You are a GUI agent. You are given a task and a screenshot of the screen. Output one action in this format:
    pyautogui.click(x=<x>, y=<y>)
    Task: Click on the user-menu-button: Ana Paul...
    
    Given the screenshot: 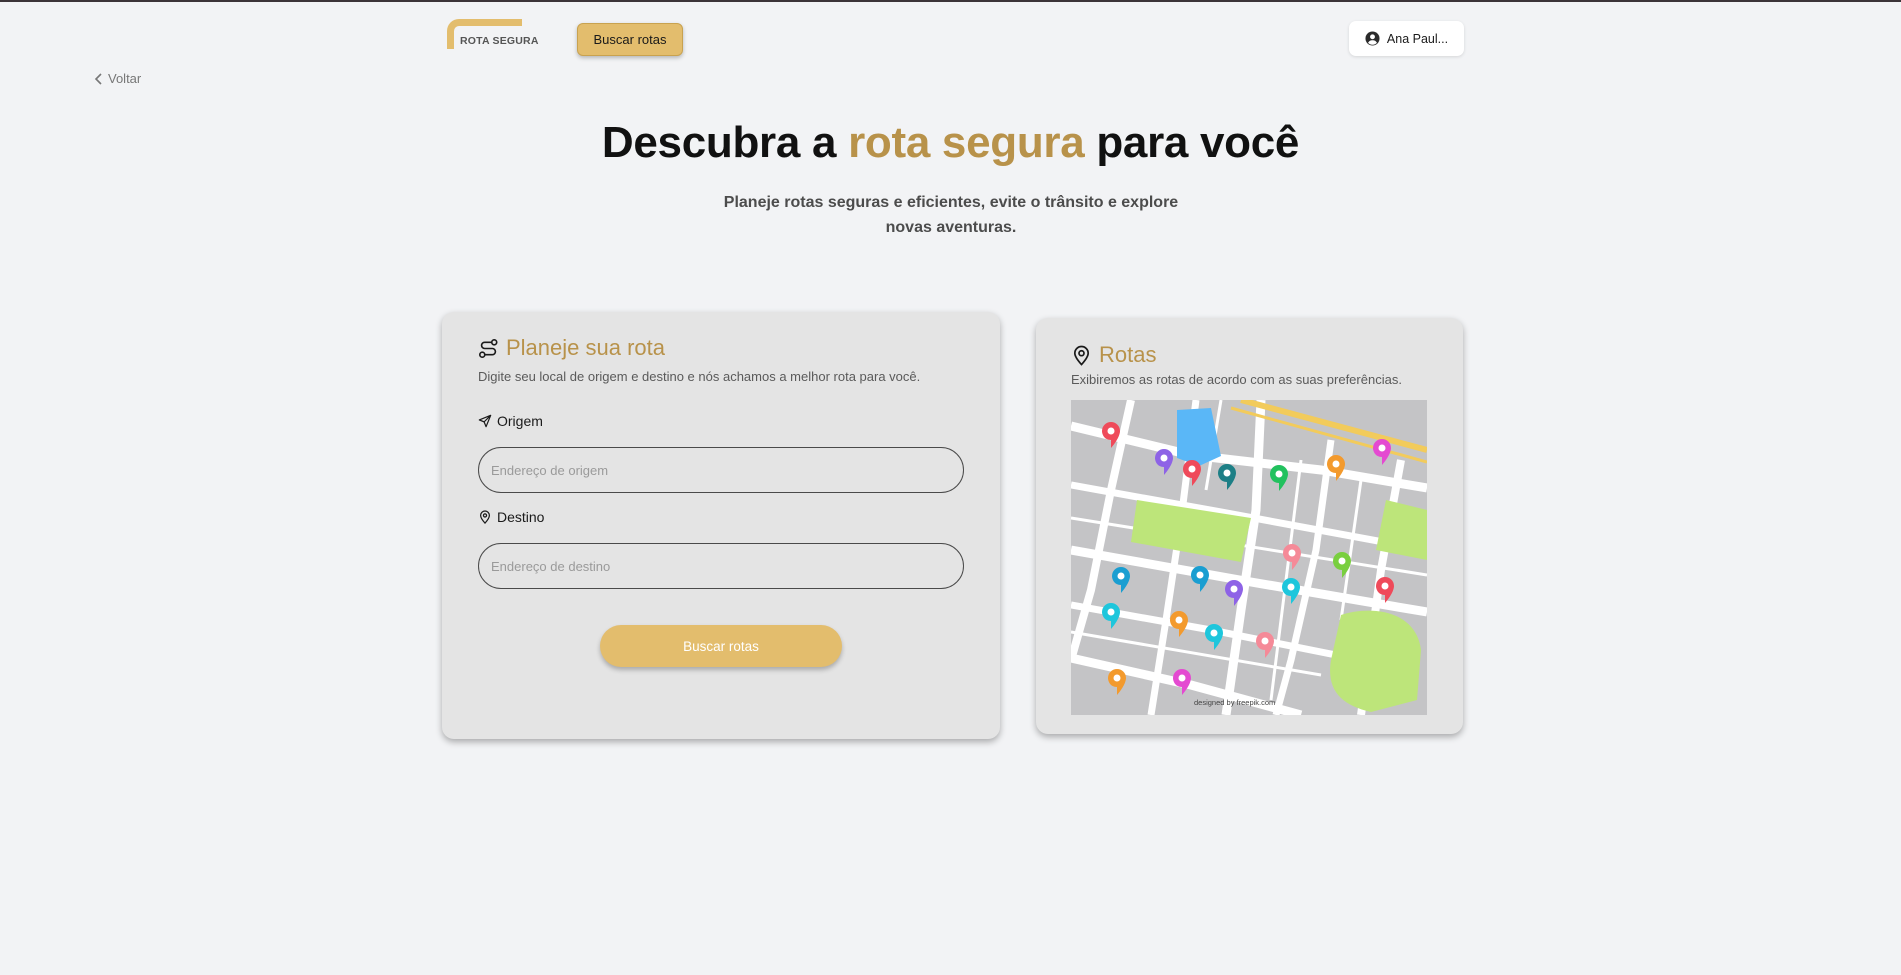 What is the action you would take?
    pyautogui.click(x=1406, y=38)
    